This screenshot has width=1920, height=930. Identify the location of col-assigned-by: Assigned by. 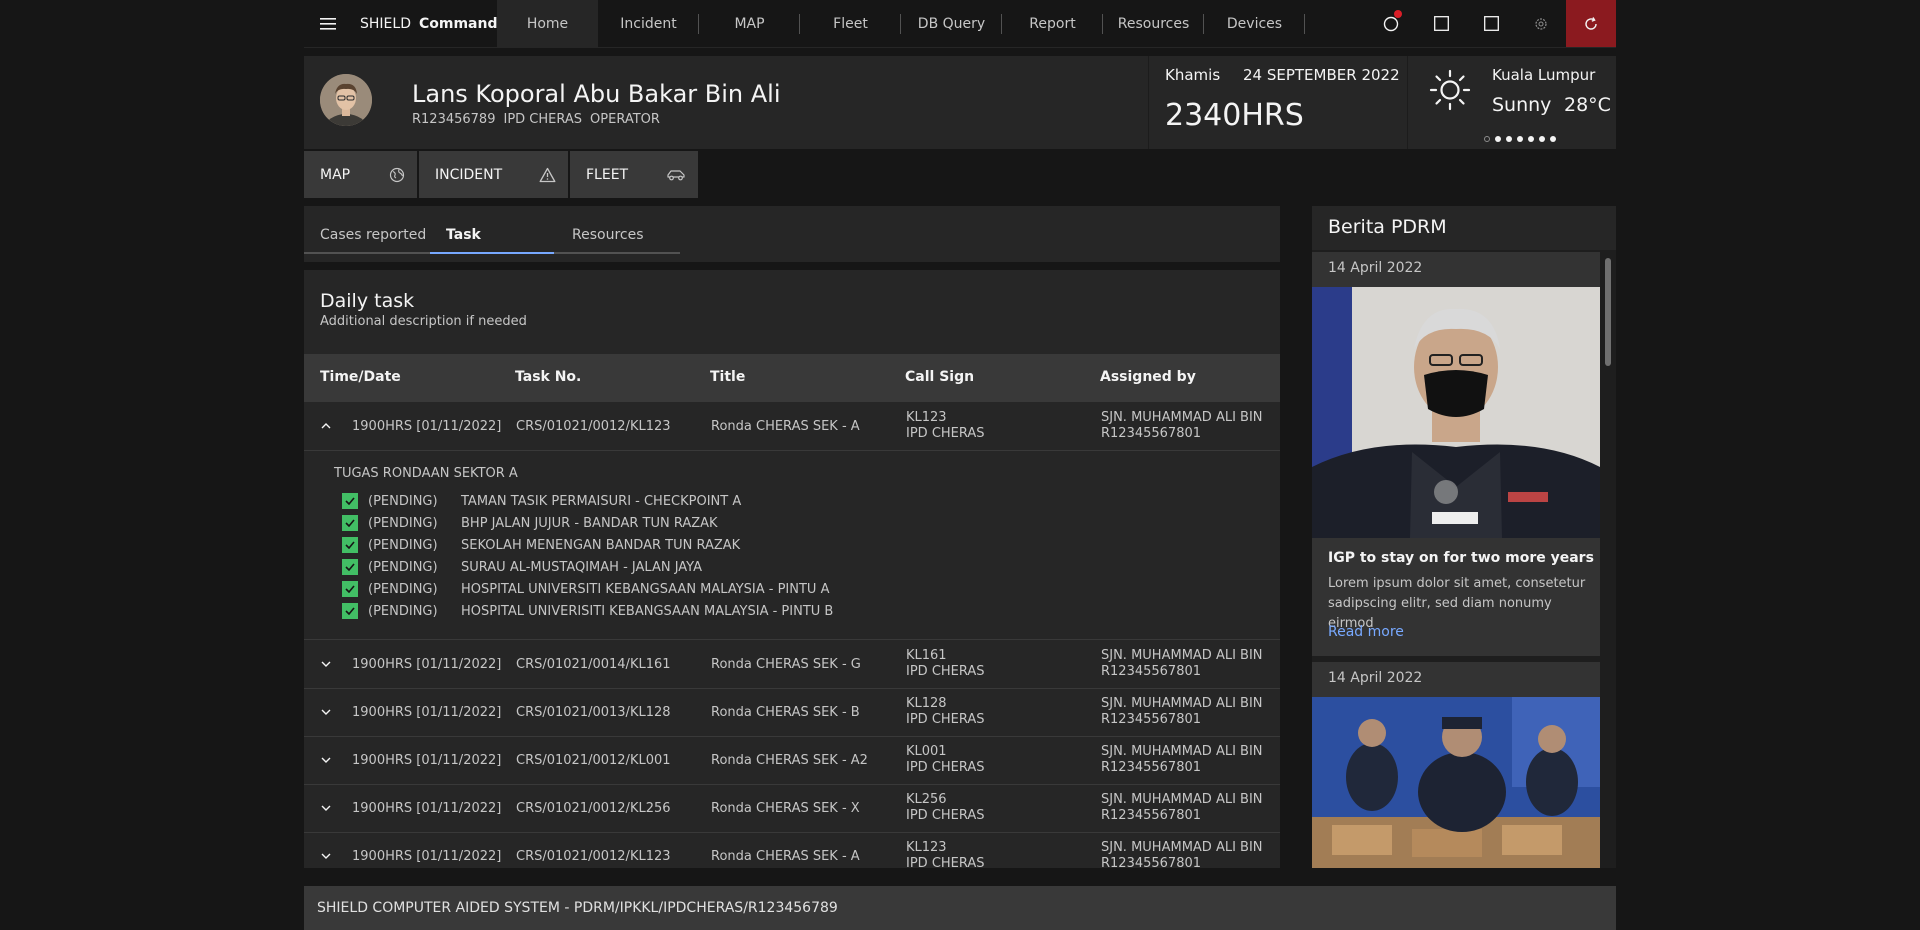
(1148, 377).